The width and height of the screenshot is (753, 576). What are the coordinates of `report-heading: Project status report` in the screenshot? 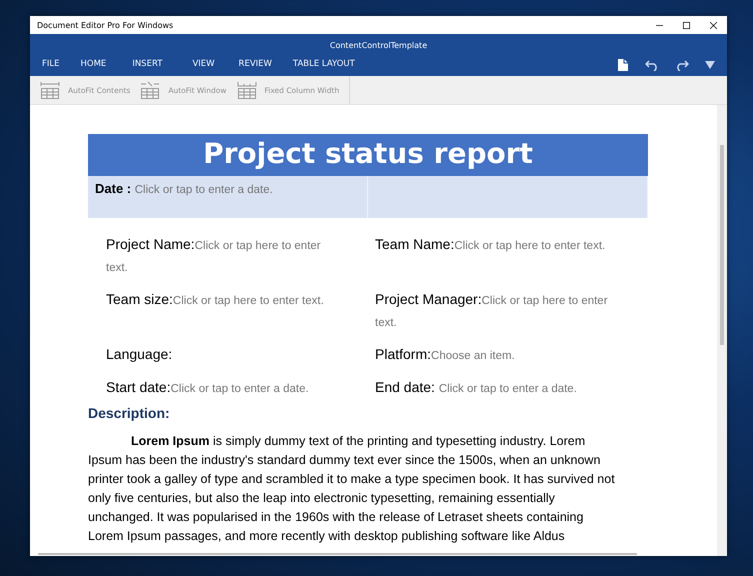 It's located at (368, 155).